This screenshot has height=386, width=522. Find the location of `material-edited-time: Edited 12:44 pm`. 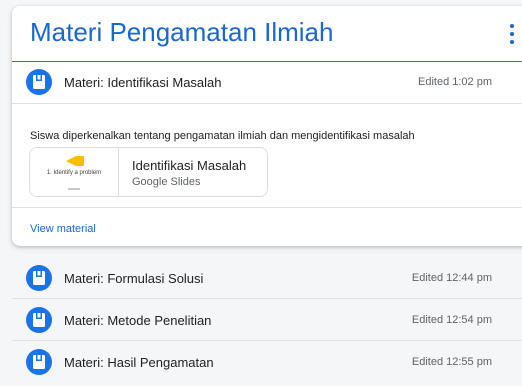

material-edited-time: Edited 12:44 pm is located at coordinates (451, 278).